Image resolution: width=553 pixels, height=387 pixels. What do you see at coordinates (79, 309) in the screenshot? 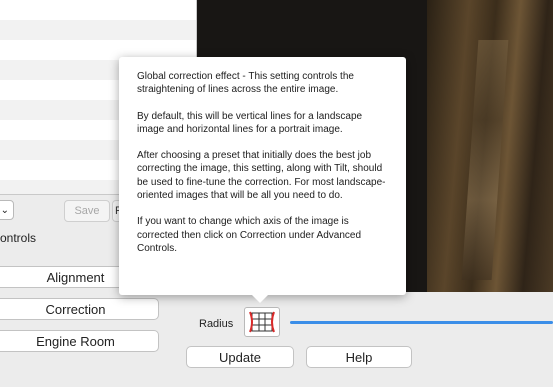
I see `correction-button: Correction` at bounding box center [79, 309].